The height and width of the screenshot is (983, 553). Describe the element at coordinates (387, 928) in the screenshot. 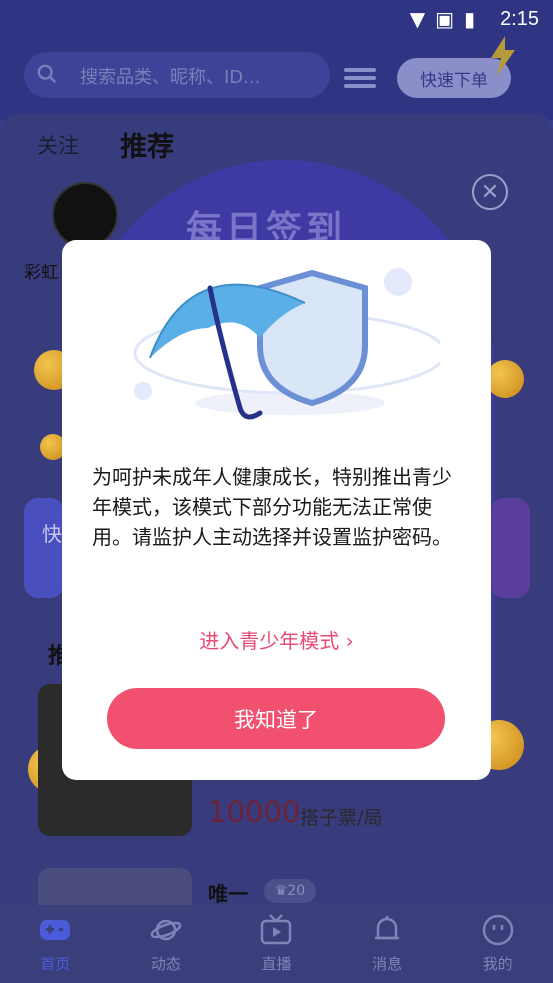

I see `bell-icon` at that location.